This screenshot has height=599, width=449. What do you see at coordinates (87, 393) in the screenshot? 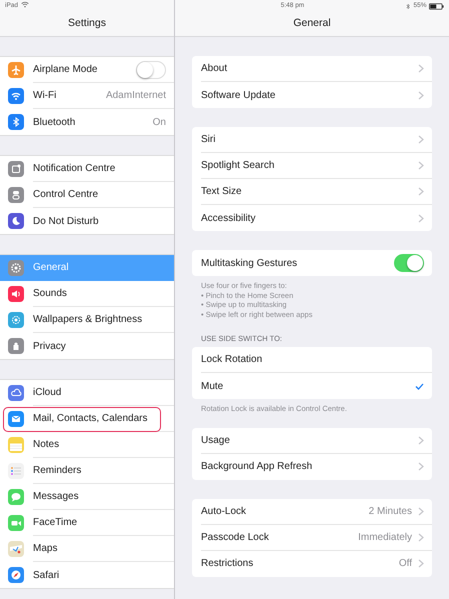
I see `sidebar-item: iCloud` at bounding box center [87, 393].